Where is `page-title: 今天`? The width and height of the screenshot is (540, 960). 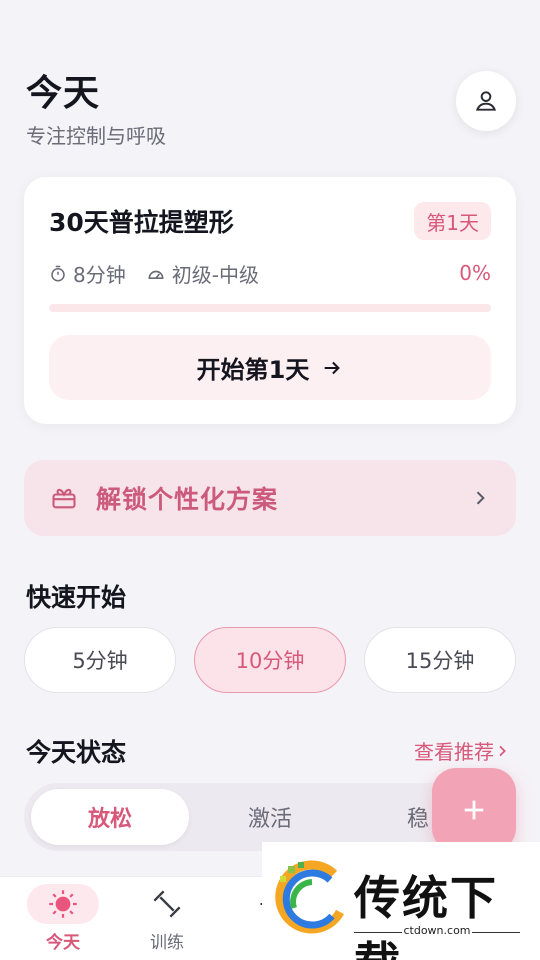 page-title: 今天 is located at coordinates (63, 93).